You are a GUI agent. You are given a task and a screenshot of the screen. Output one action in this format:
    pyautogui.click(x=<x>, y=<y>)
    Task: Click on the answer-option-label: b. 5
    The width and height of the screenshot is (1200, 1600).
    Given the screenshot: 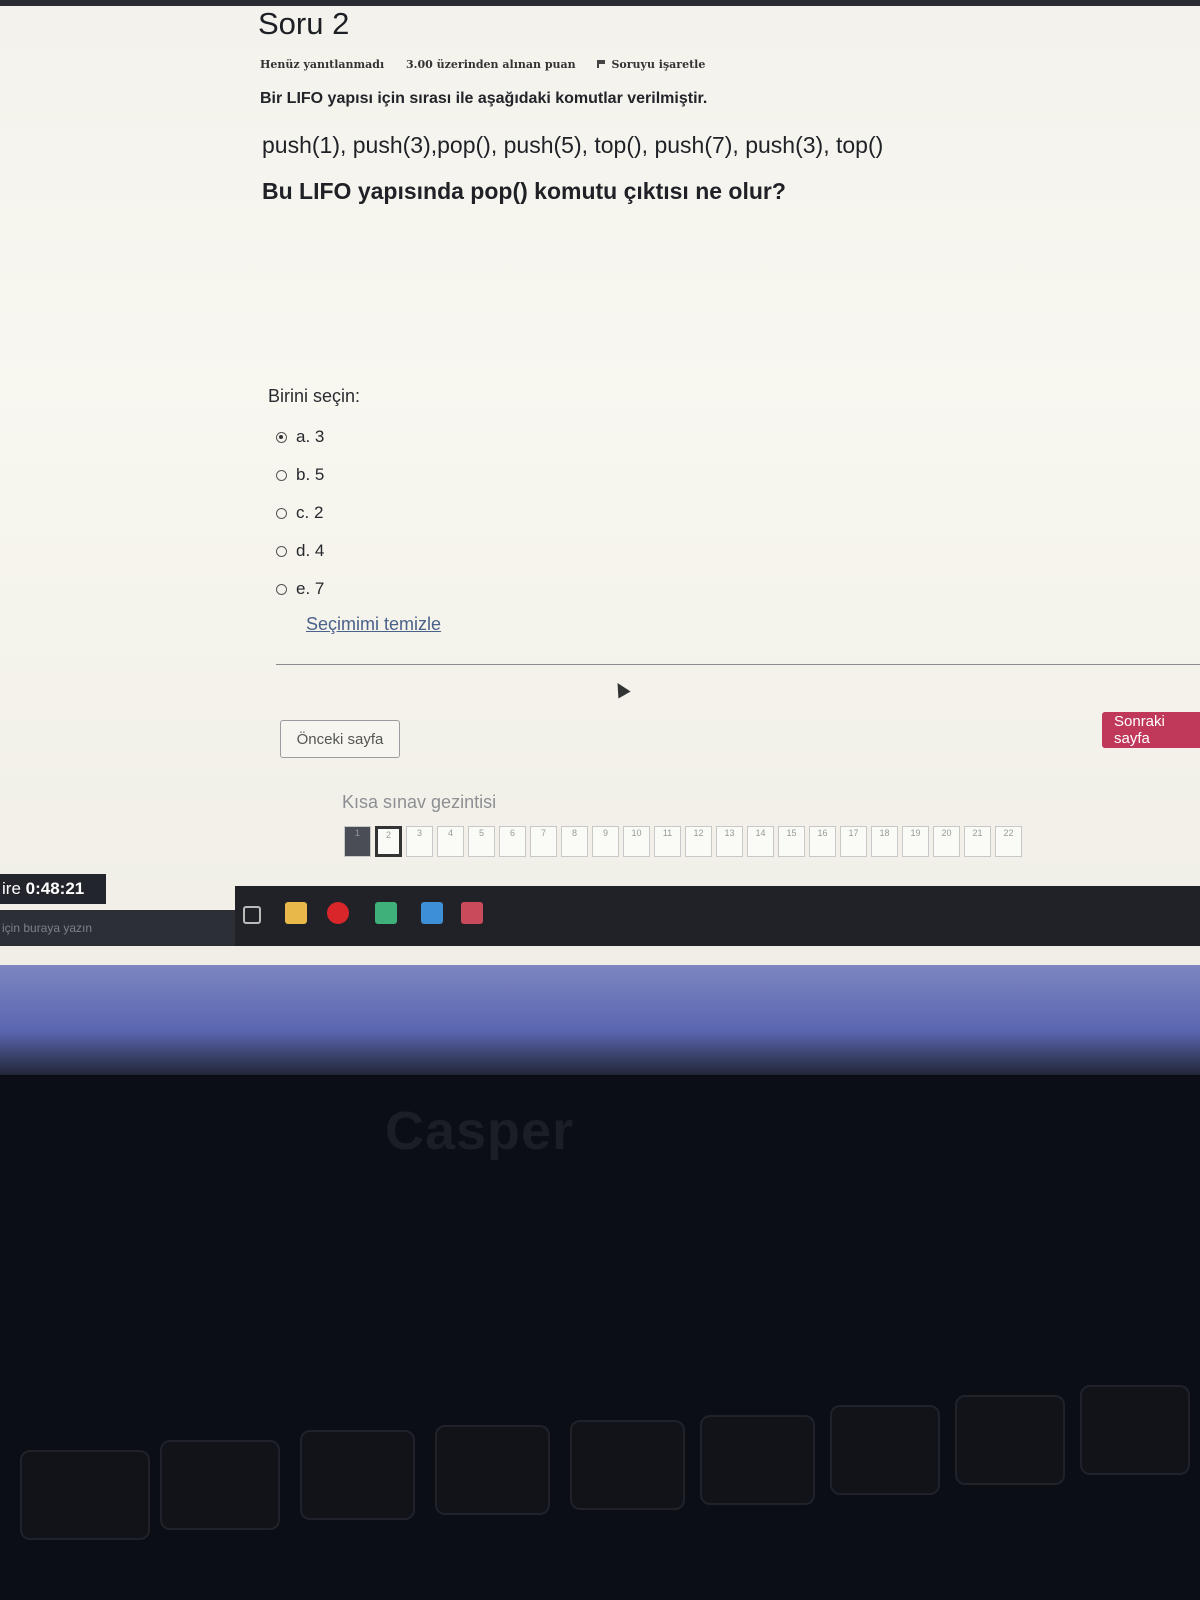 What is the action you would take?
    pyautogui.click(x=310, y=474)
    